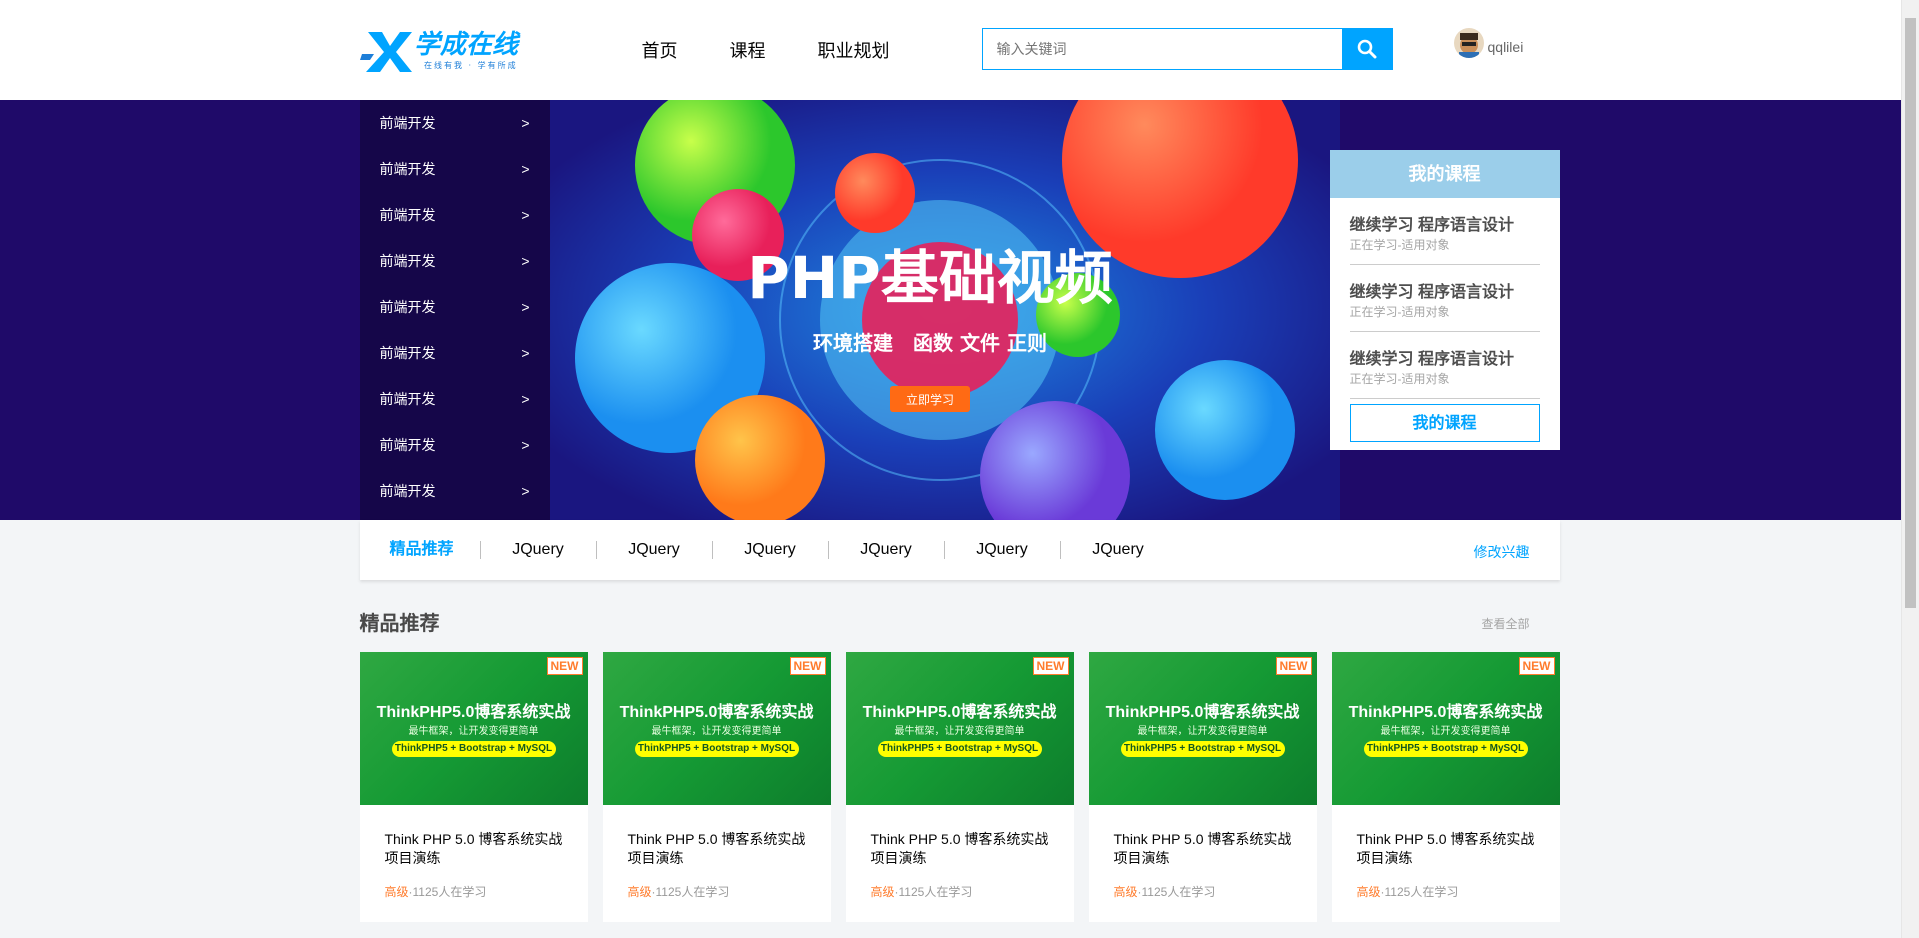 The width and height of the screenshot is (1919, 938). What do you see at coordinates (399, 624) in the screenshot?
I see `section-title: 精品推荐` at bounding box center [399, 624].